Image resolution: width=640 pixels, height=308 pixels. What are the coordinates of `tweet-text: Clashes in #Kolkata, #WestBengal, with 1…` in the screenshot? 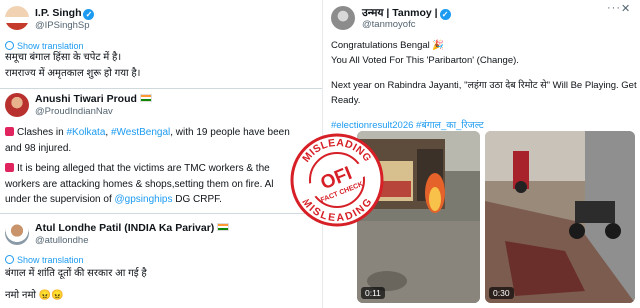 It's located at (147, 166).